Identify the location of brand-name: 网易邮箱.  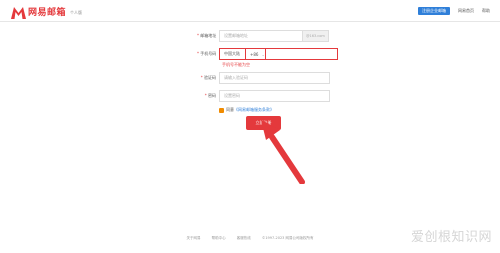
(47, 13).